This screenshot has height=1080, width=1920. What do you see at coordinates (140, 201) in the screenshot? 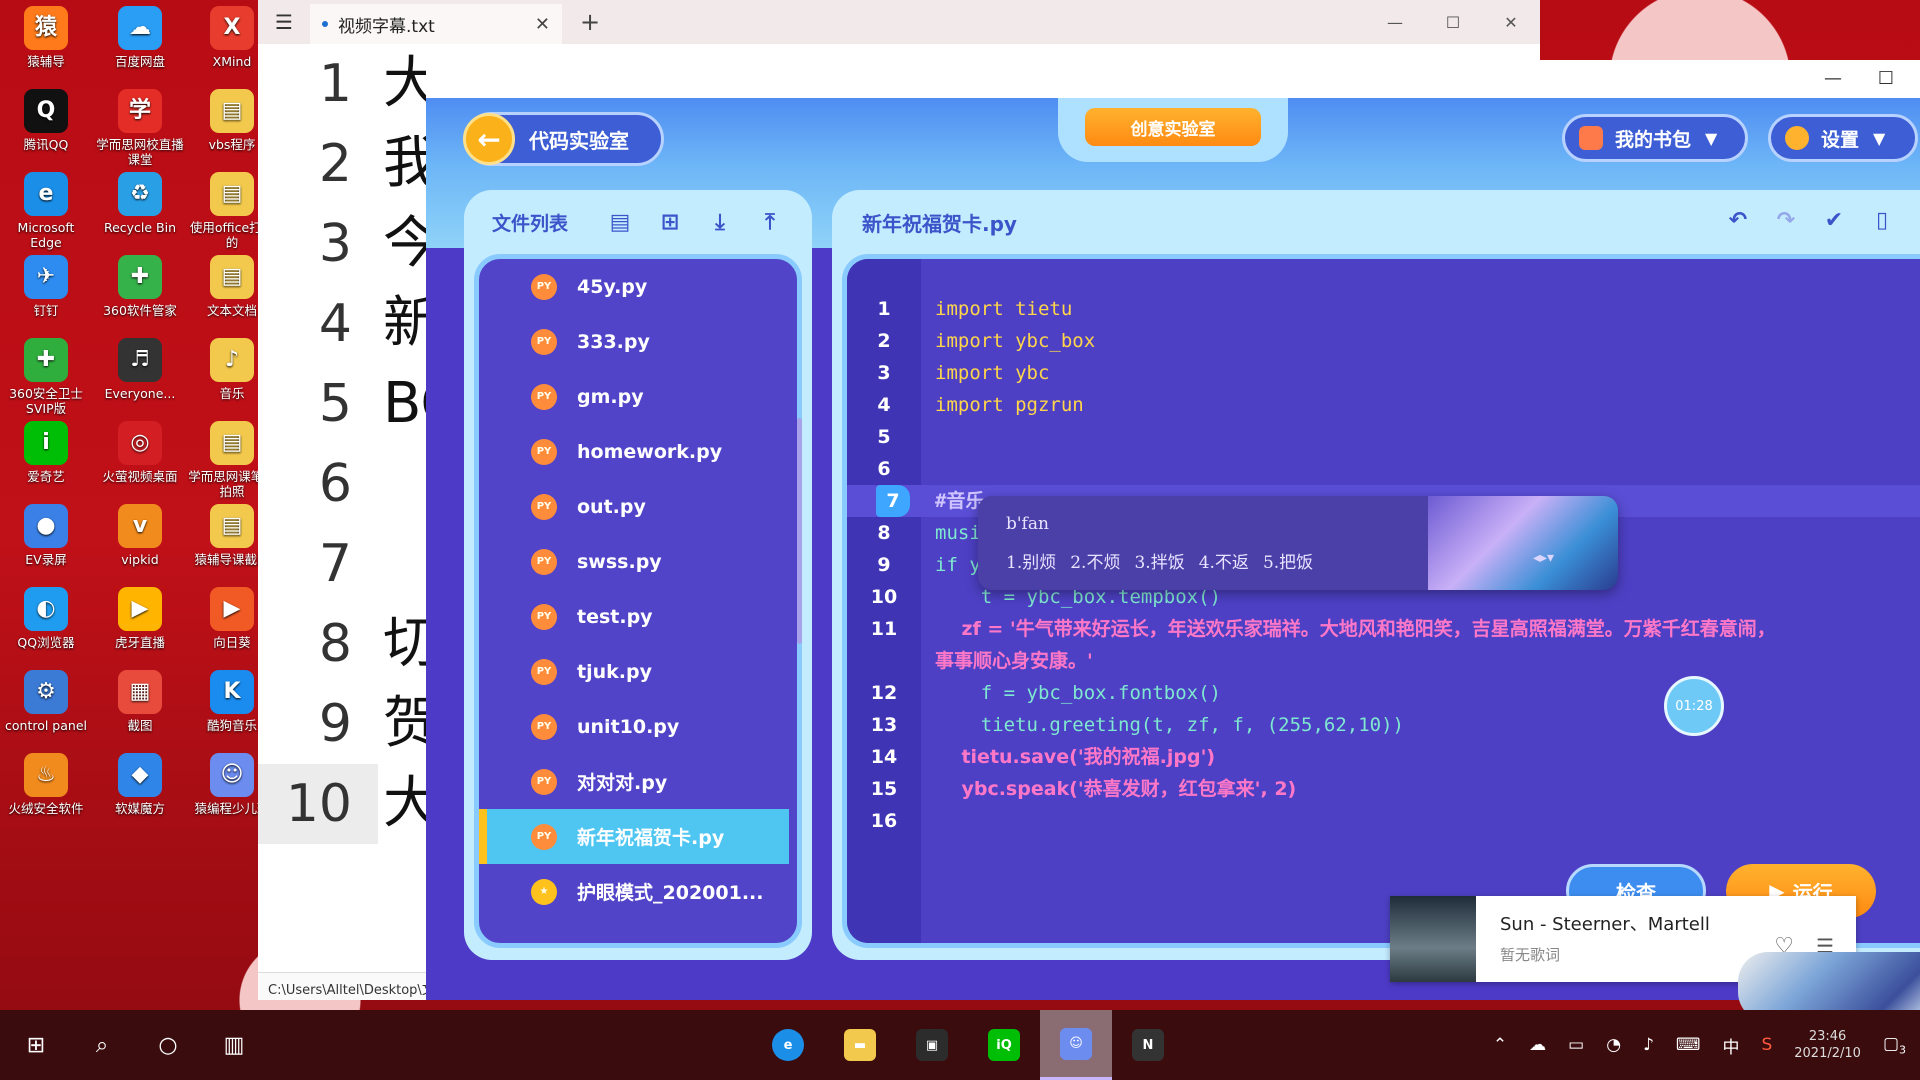
I see `desktop-icon: ♻ Recycle Bin` at bounding box center [140, 201].